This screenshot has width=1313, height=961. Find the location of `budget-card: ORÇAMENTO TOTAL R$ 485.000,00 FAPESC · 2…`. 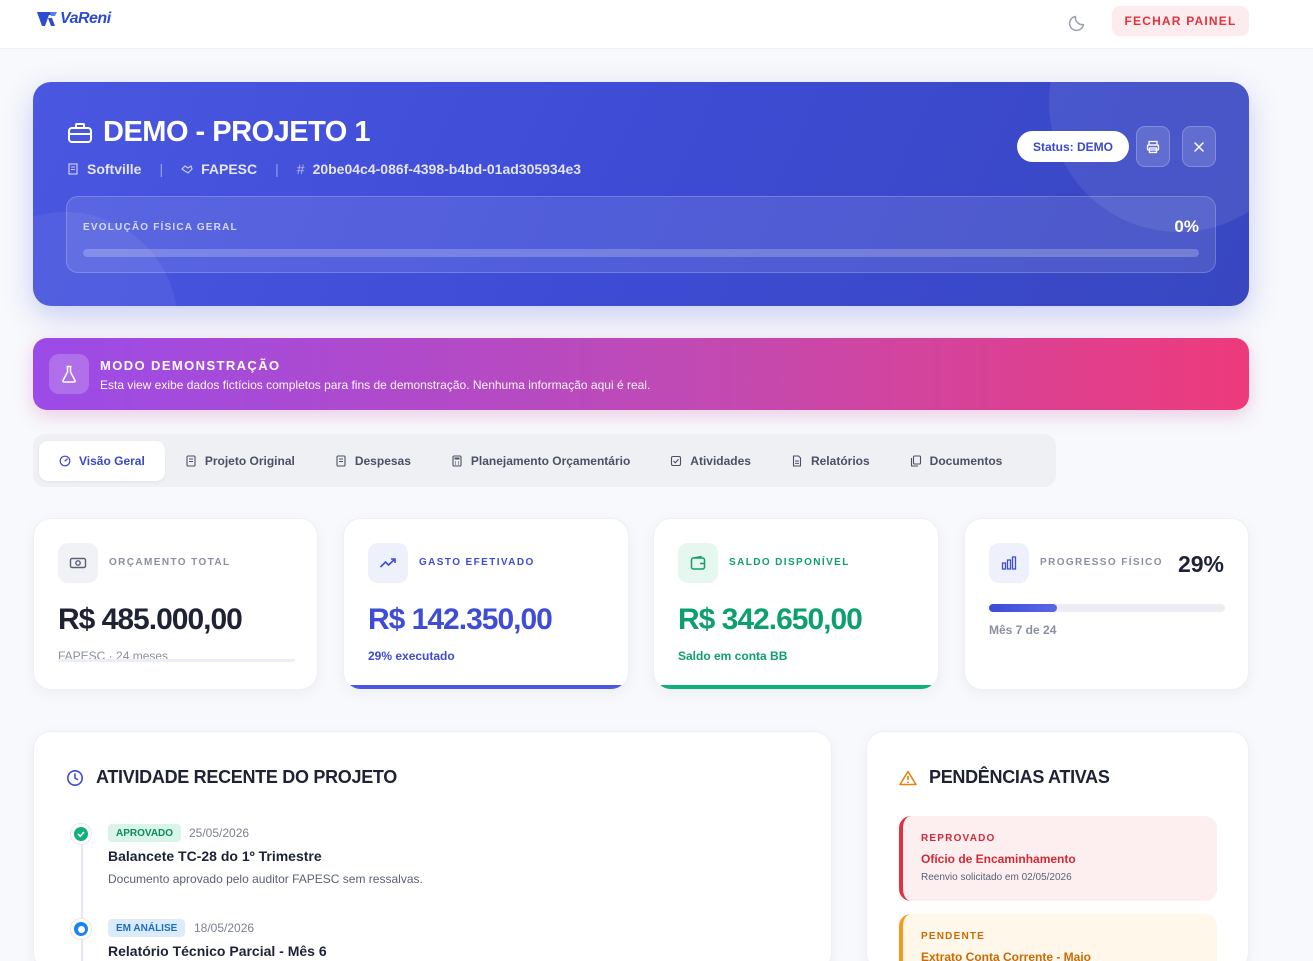

budget-card: ORÇAMENTO TOTAL R$ 485.000,00 FAPESC · 2… is located at coordinates (175, 604).